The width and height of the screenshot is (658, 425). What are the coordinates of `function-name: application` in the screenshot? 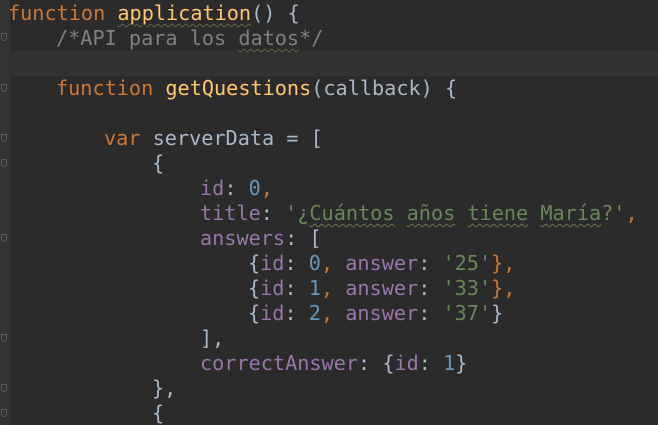 It's located at (184, 13).